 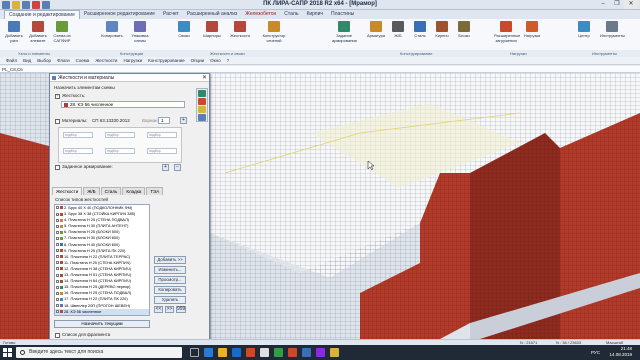 I want to click on variant-field: 1, so click(x=164, y=120).